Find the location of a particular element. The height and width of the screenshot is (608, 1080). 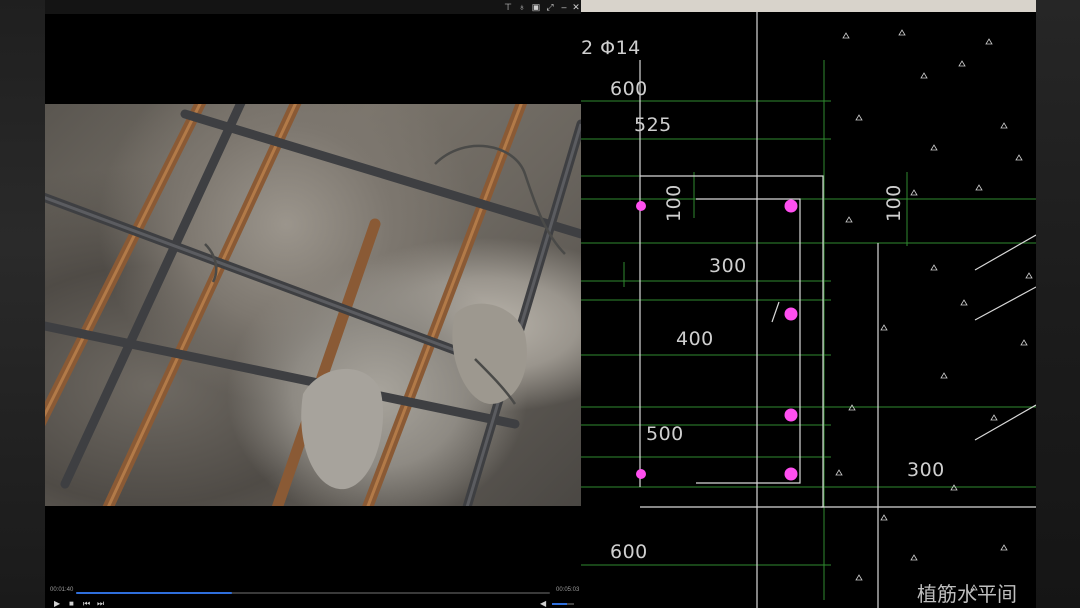

dimension-600-top: 600 is located at coordinates (629, 89).